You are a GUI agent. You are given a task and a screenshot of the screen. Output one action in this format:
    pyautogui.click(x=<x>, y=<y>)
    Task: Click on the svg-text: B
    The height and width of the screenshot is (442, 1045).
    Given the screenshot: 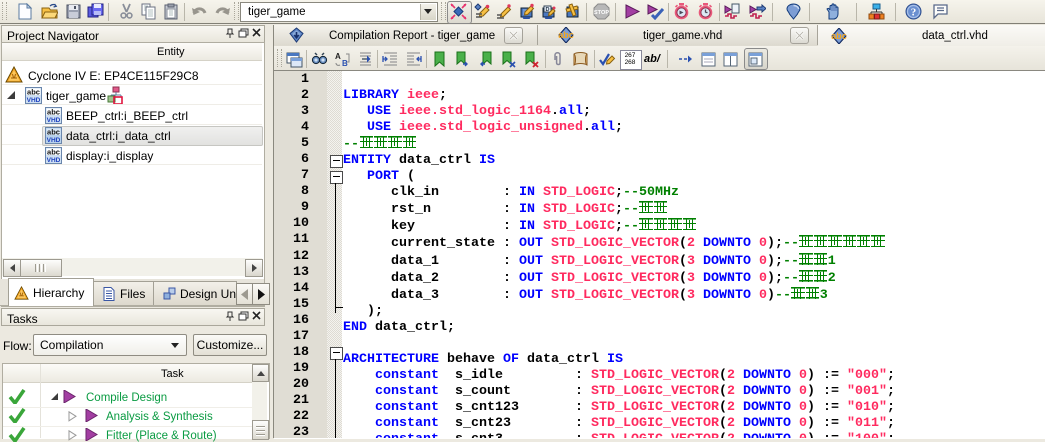 What is the action you would take?
    pyautogui.click(x=345, y=63)
    